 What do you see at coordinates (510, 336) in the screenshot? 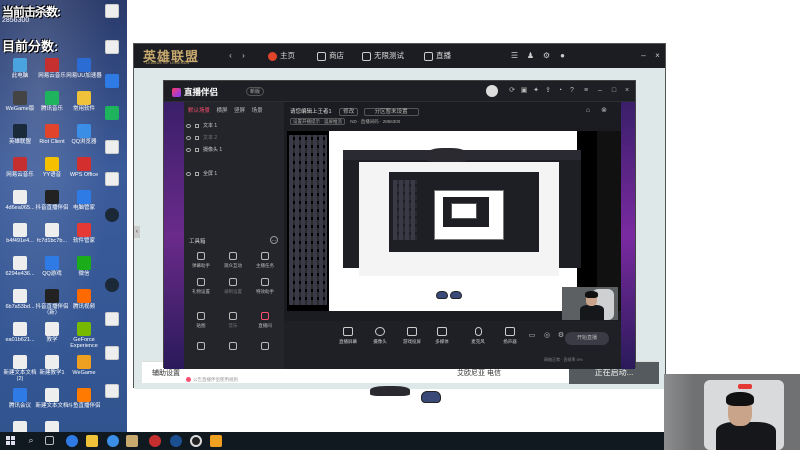
I see `speaker-button: 扬声器` at bounding box center [510, 336].